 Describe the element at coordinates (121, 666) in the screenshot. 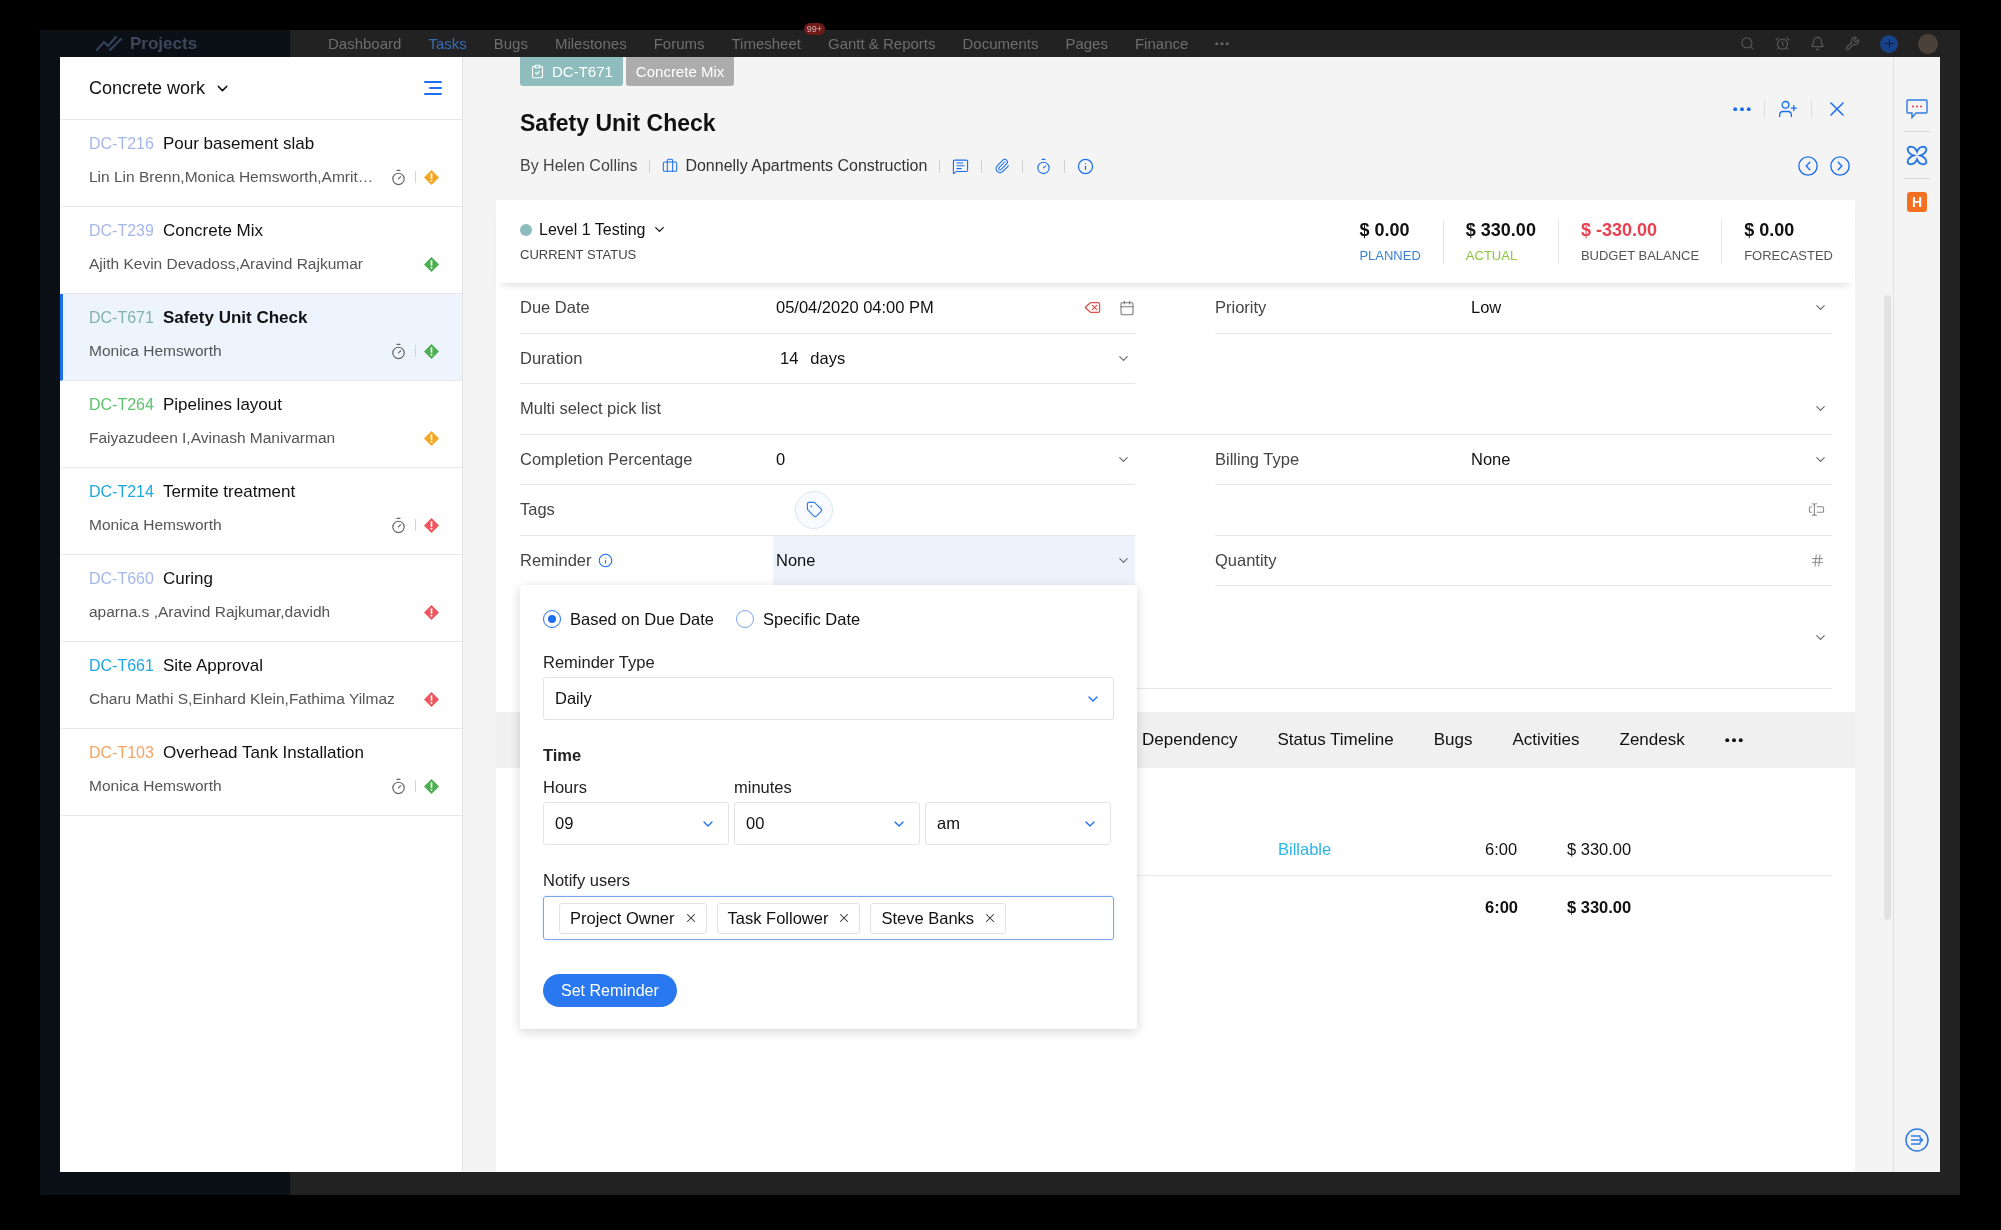

I see `task-id: DC-T661` at that location.